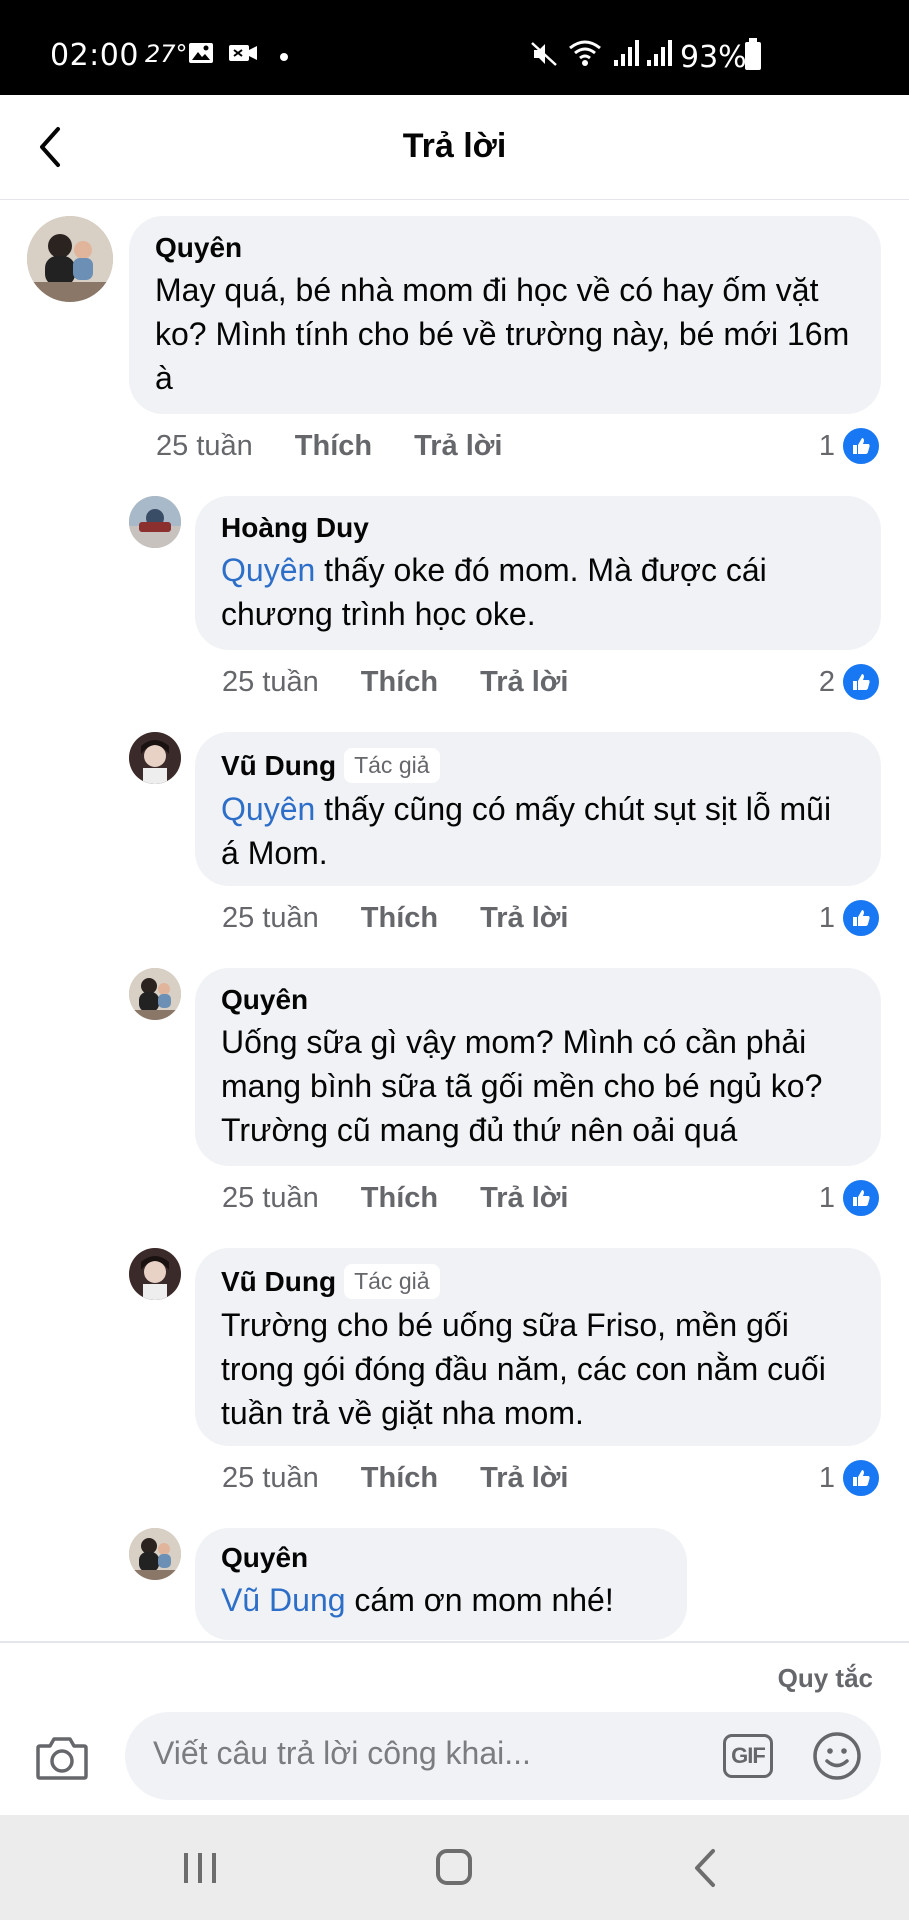 This screenshot has height=1920, width=909. I want to click on battery-percent: 93%, so click(713, 57).